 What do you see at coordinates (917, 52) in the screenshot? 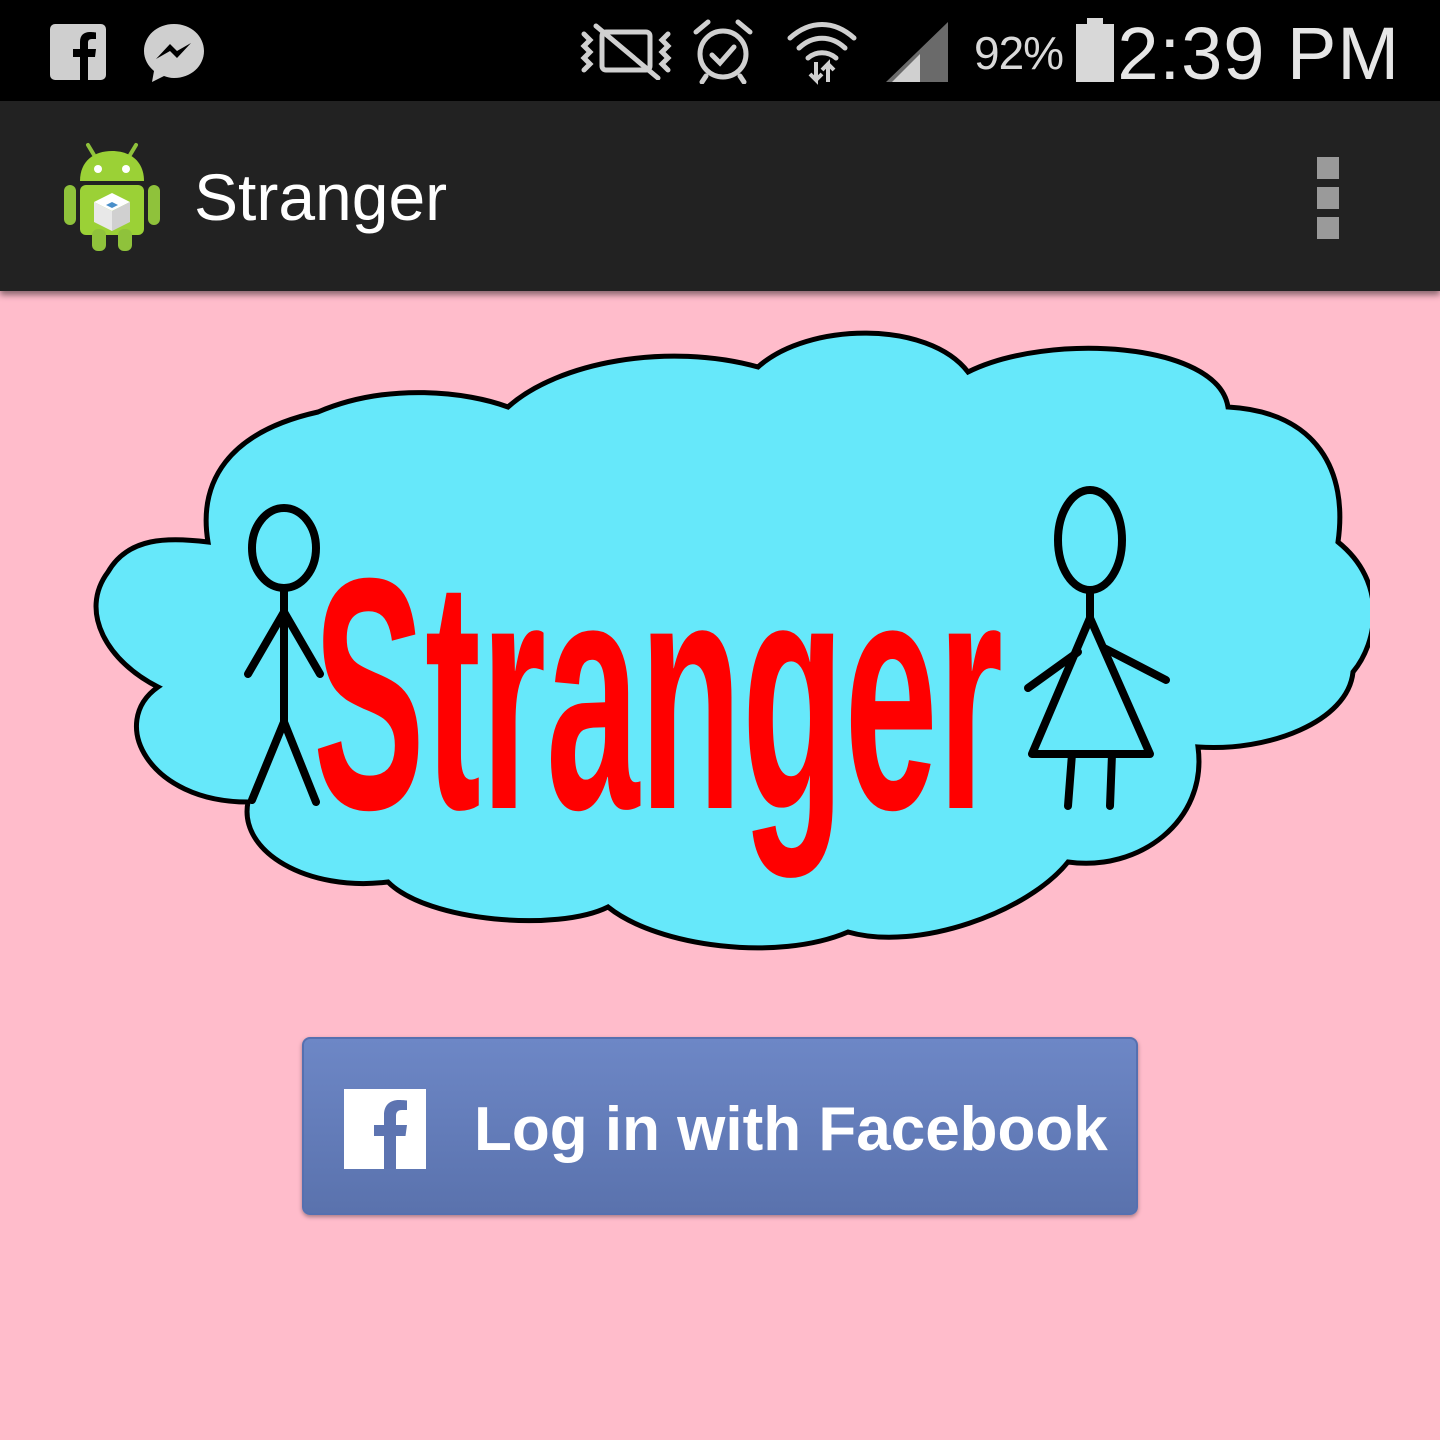
I see `signal-icon` at bounding box center [917, 52].